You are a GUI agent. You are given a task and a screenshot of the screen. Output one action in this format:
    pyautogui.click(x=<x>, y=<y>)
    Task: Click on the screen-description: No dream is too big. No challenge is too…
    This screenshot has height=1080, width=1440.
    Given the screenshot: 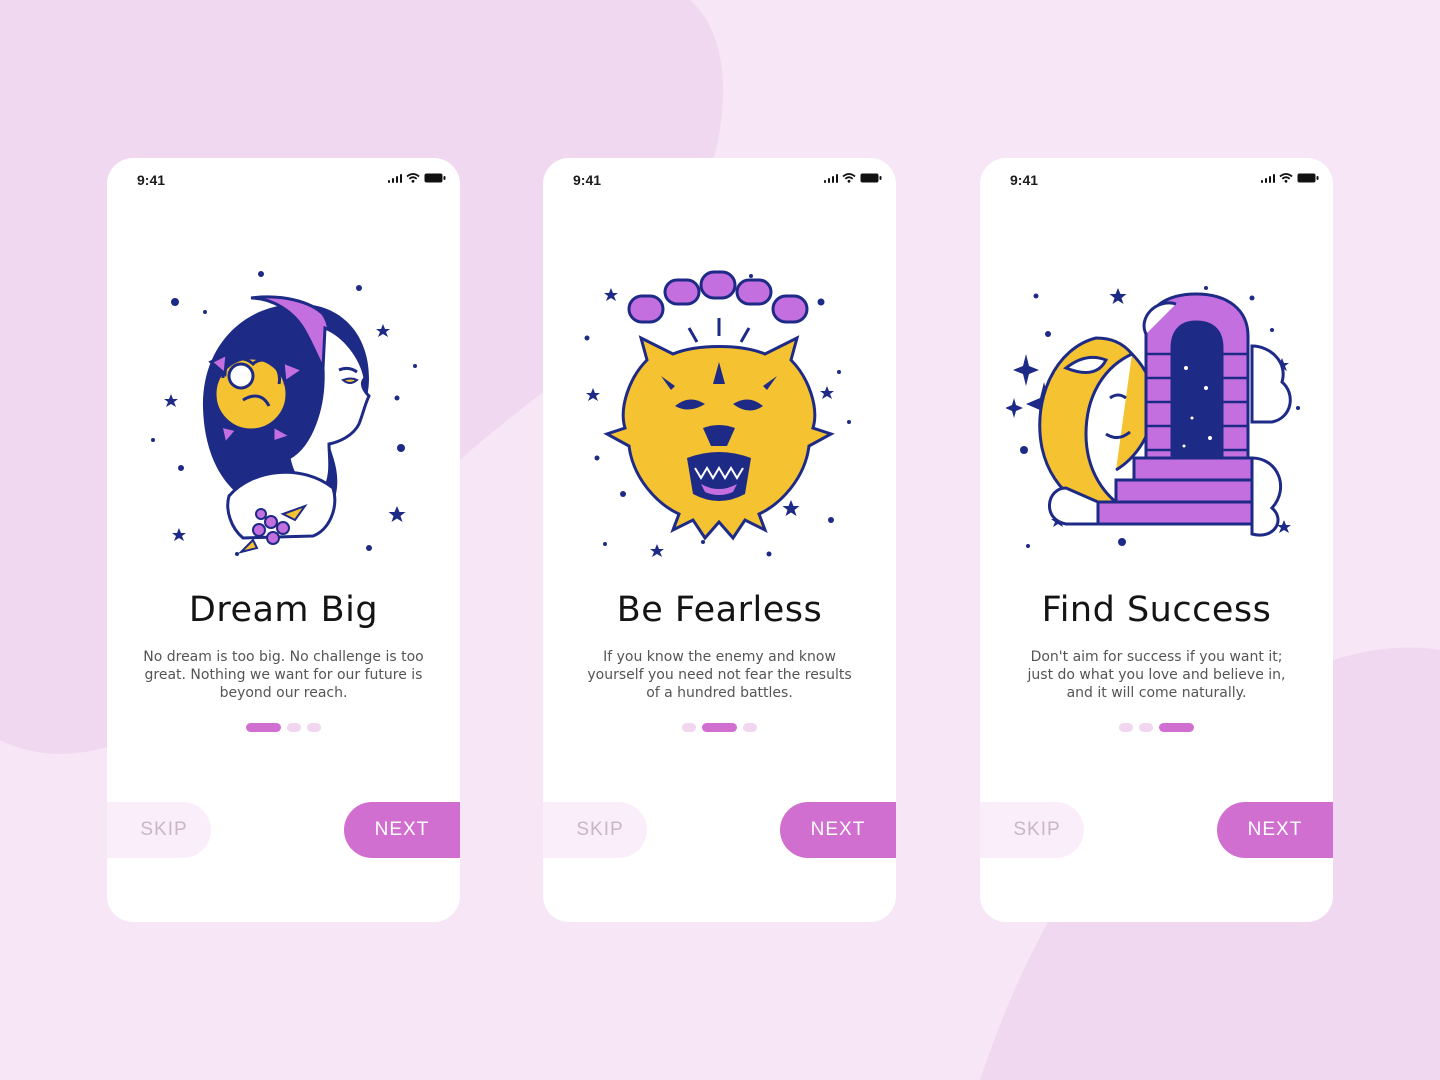 What is the action you would take?
    pyautogui.click(x=283, y=675)
    